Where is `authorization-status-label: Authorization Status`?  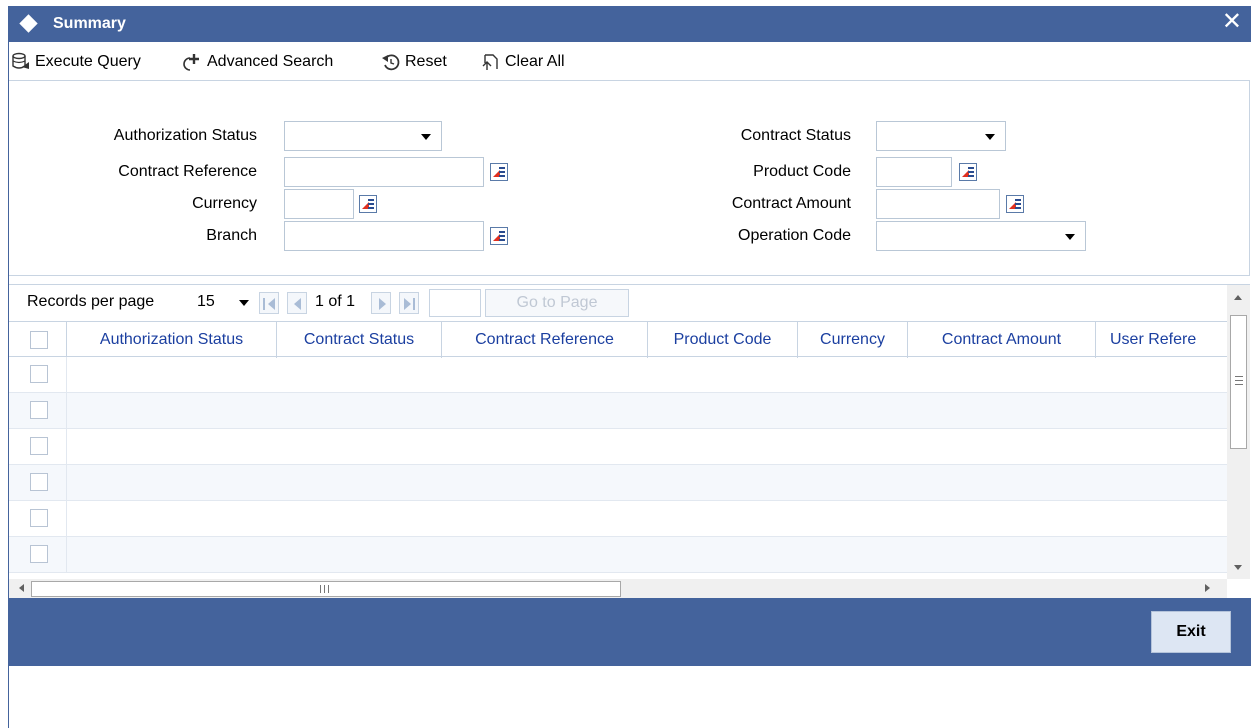 authorization-status-label: Authorization Status is located at coordinates (185, 135).